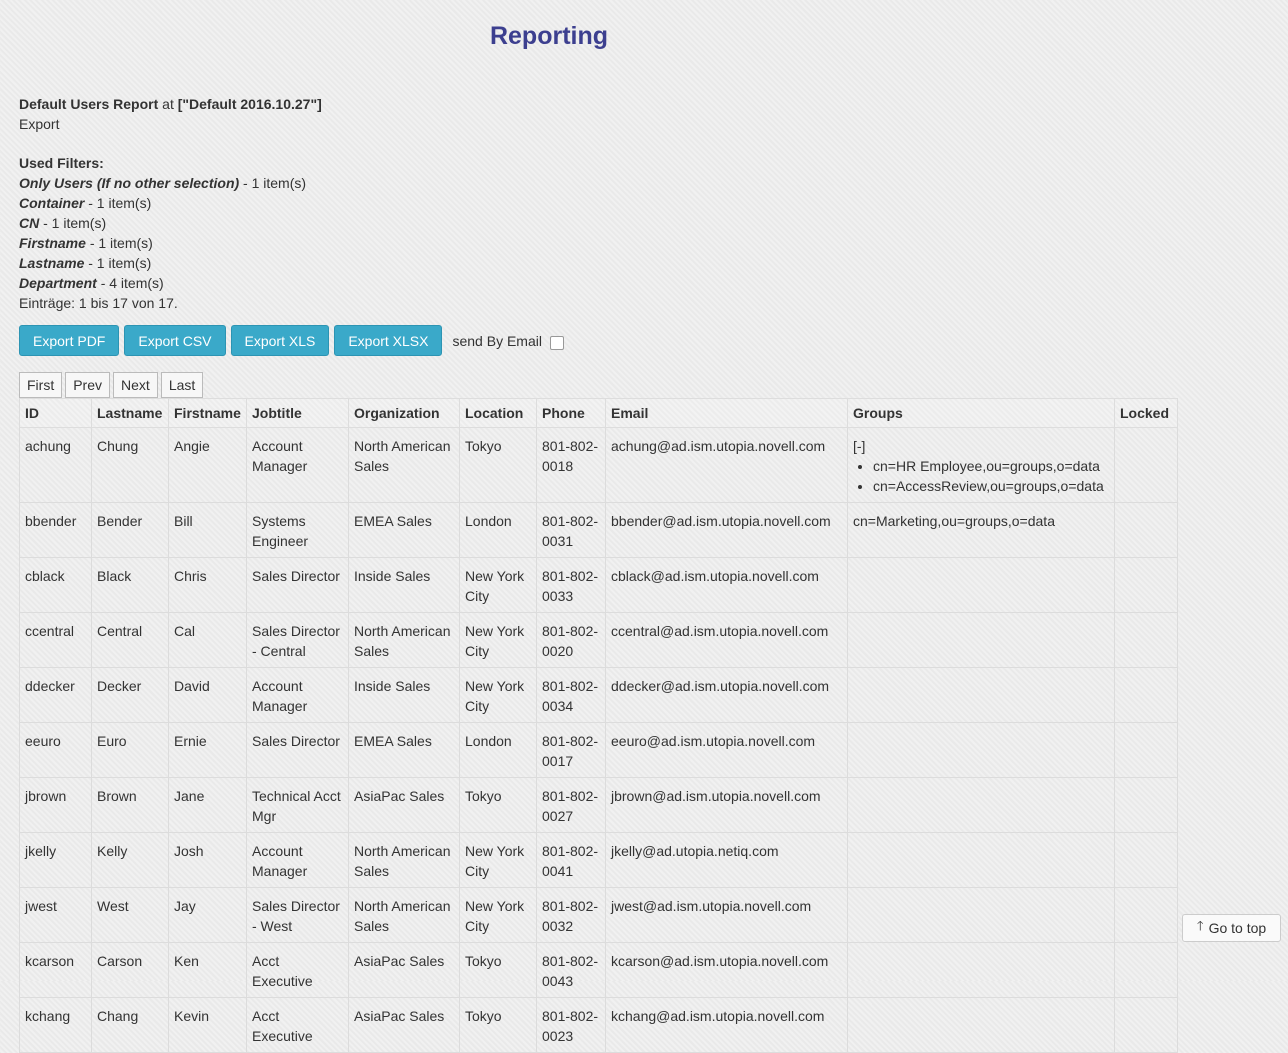 This screenshot has height=1053, width=1288. I want to click on cell-id: jkelly, so click(55, 860).